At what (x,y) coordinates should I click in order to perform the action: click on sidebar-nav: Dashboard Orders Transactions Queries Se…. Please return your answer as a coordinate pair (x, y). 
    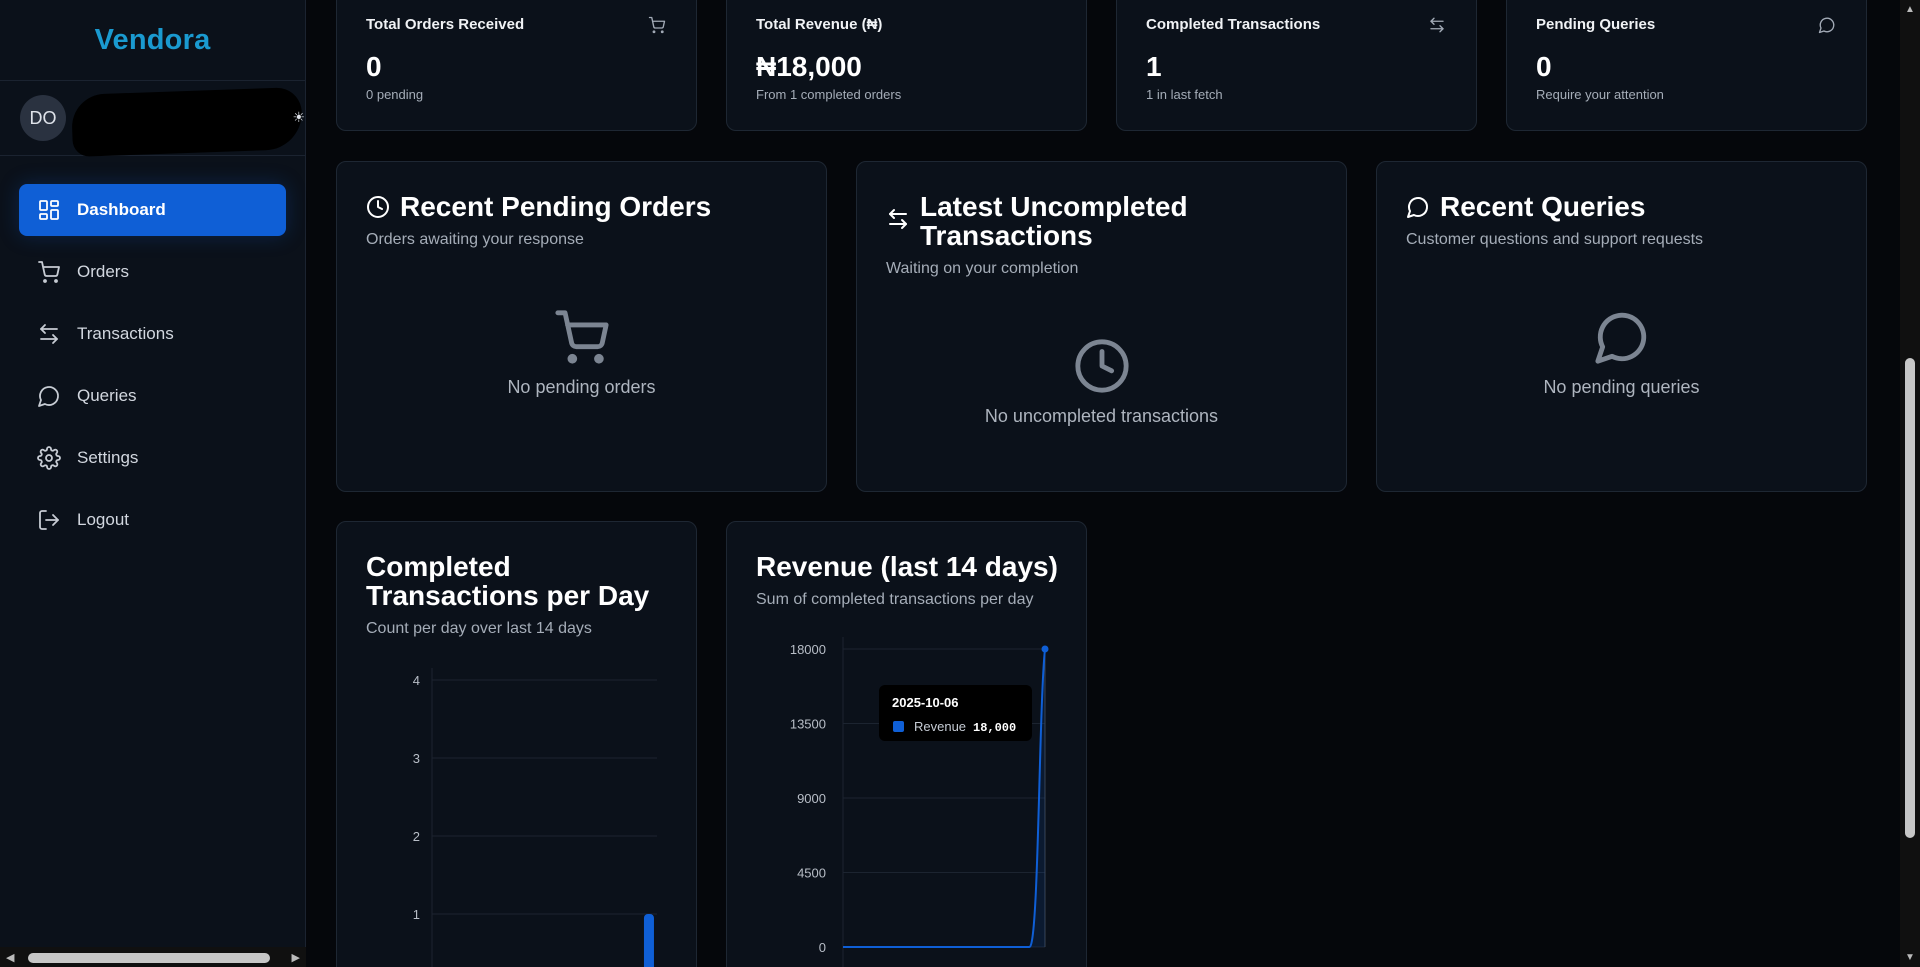
    Looking at the image, I should click on (152, 351).